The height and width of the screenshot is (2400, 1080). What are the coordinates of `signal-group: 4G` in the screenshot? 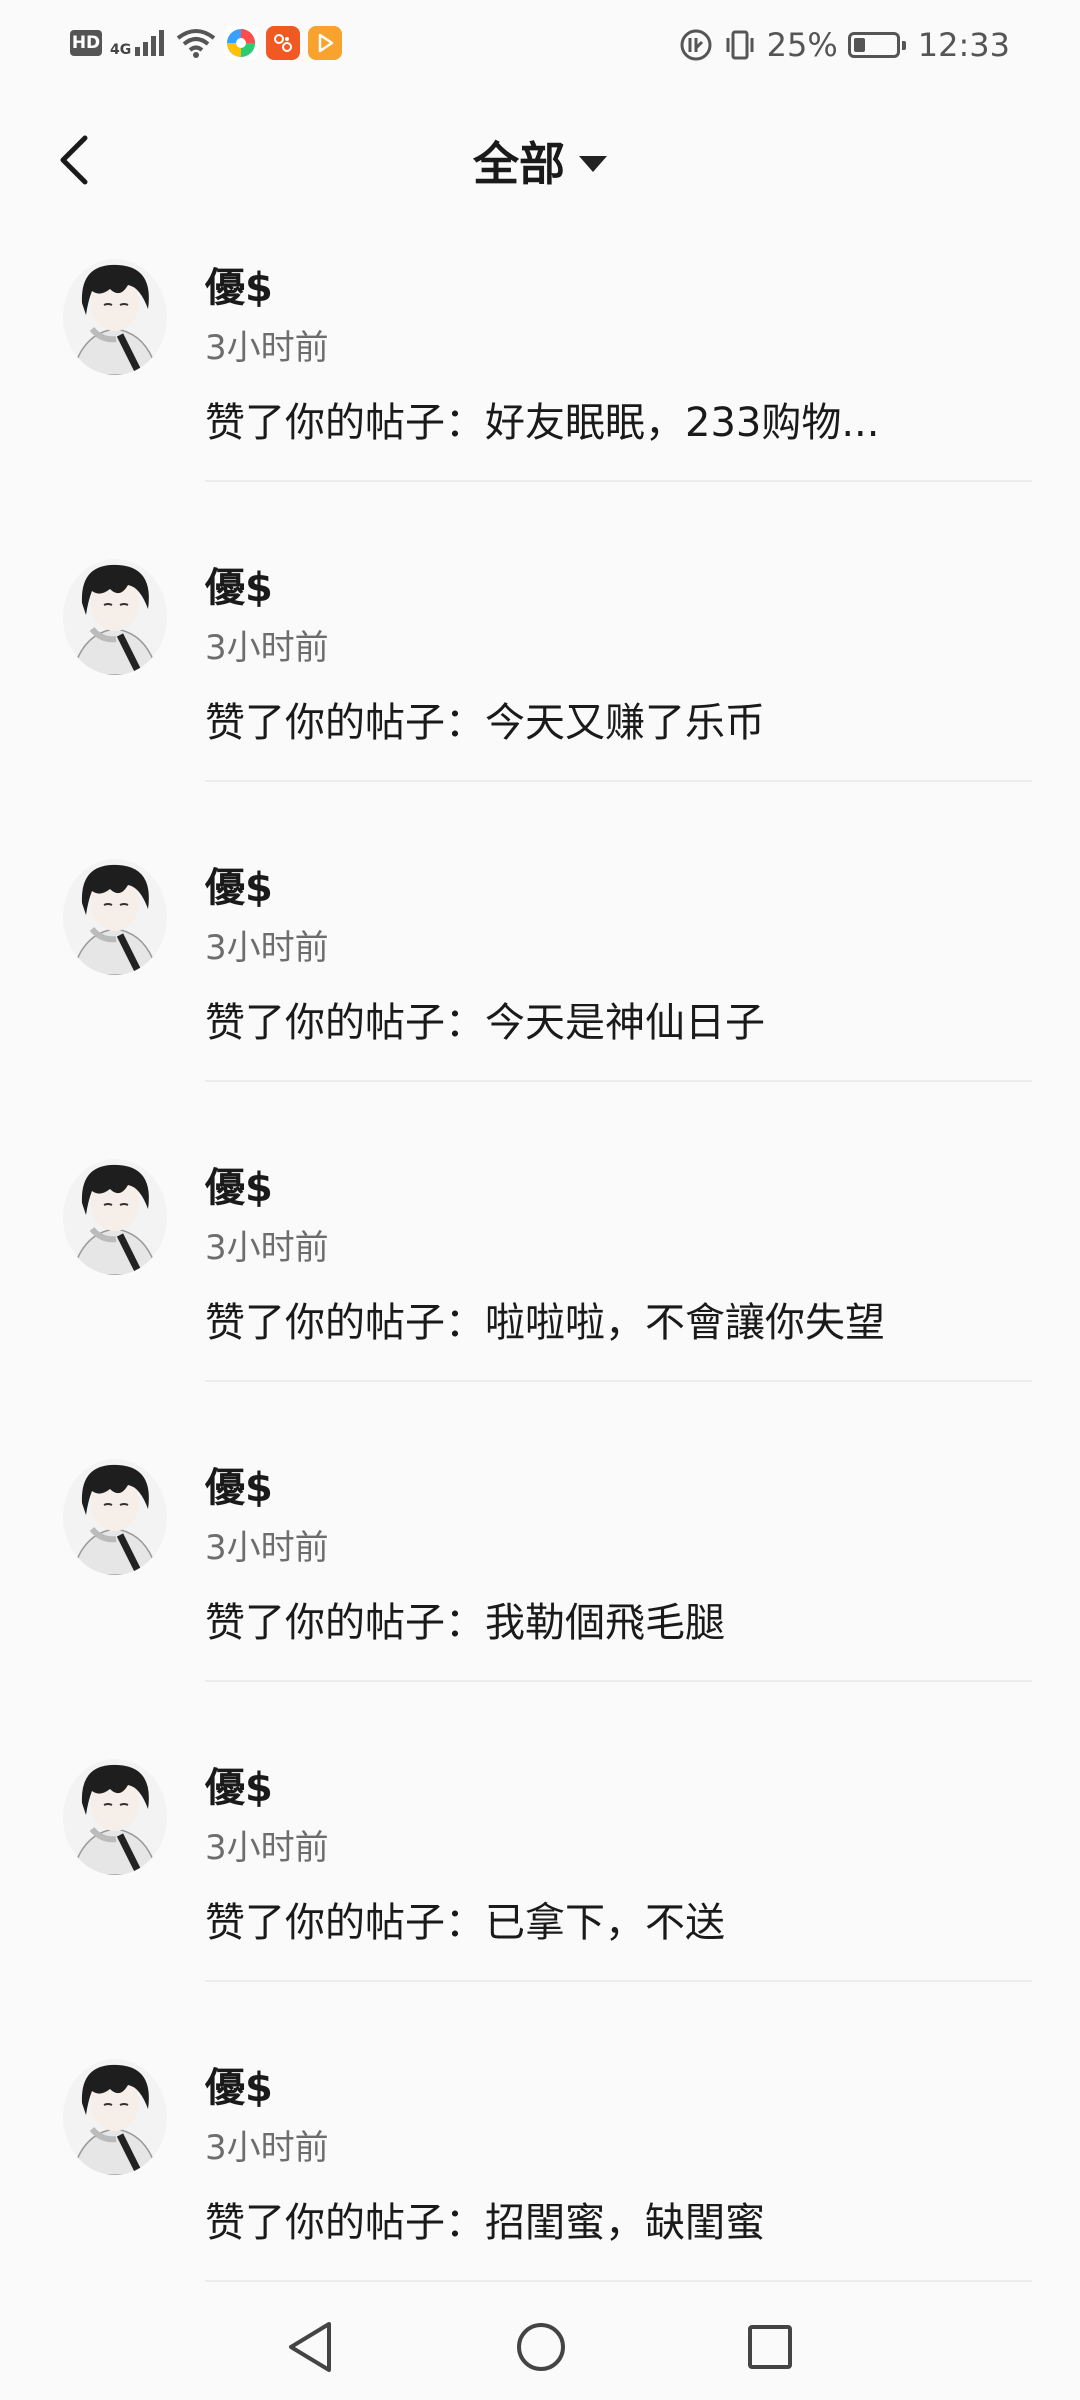 It's located at (139, 43).